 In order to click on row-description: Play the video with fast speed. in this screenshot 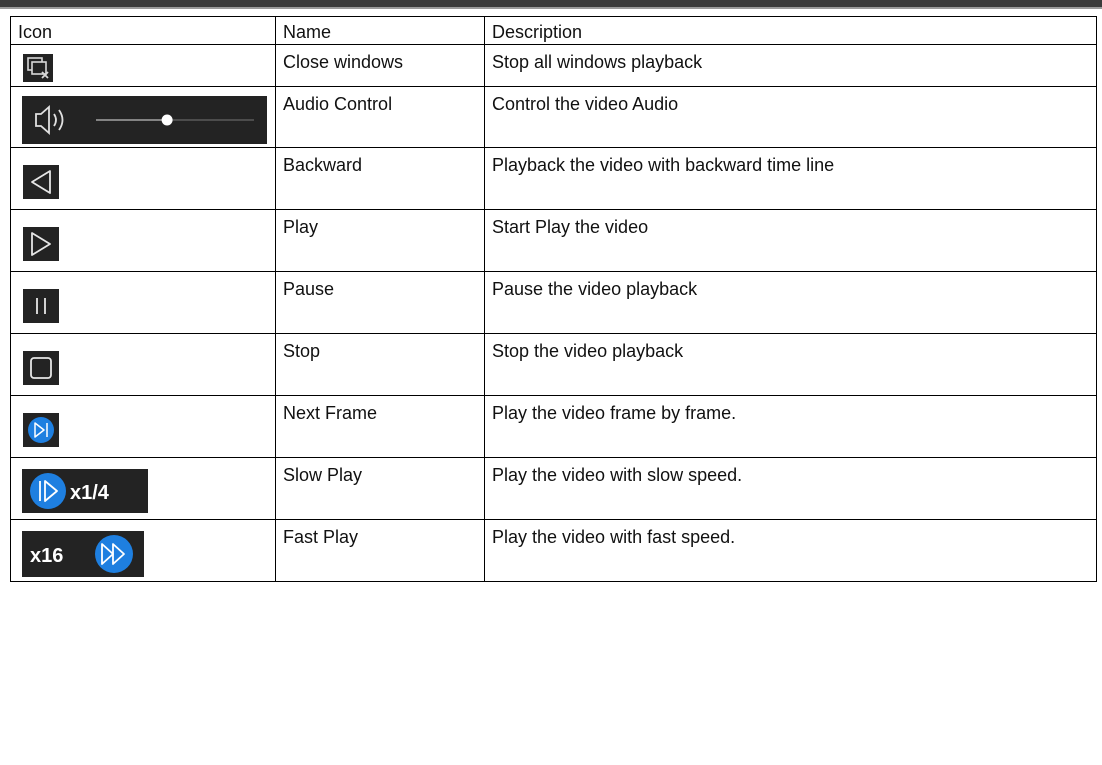, I will do `click(790, 550)`.